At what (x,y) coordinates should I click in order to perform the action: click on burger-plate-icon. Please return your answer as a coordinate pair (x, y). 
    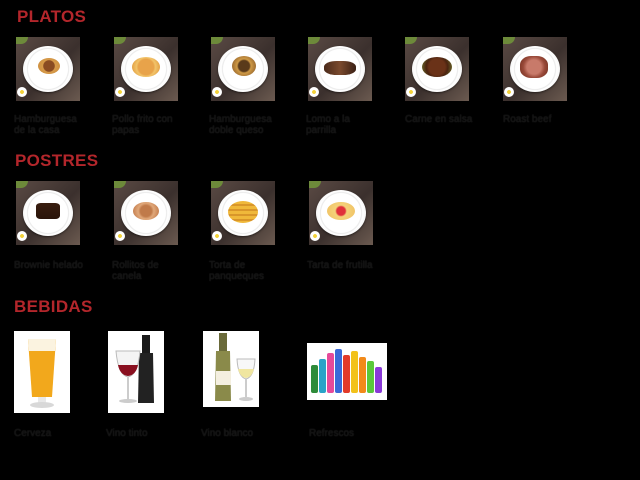
    Looking at the image, I should click on (48, 69).